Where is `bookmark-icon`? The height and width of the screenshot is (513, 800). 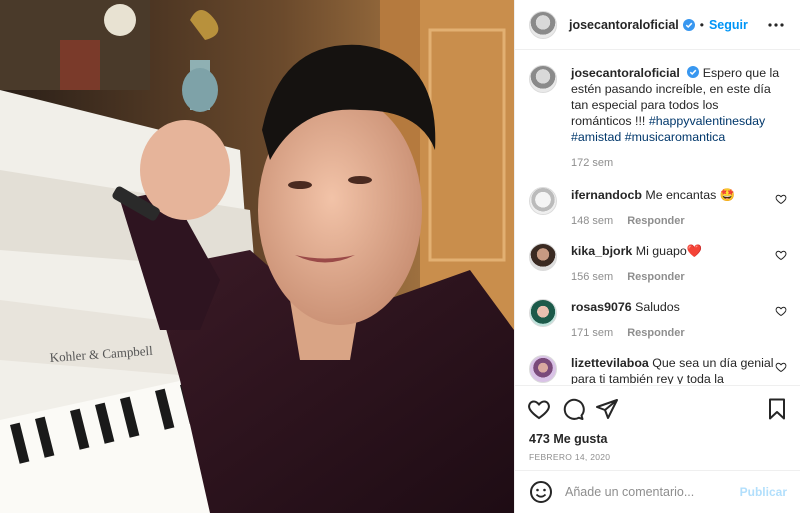
bookmark-icon is located at coordinates (777, 409).